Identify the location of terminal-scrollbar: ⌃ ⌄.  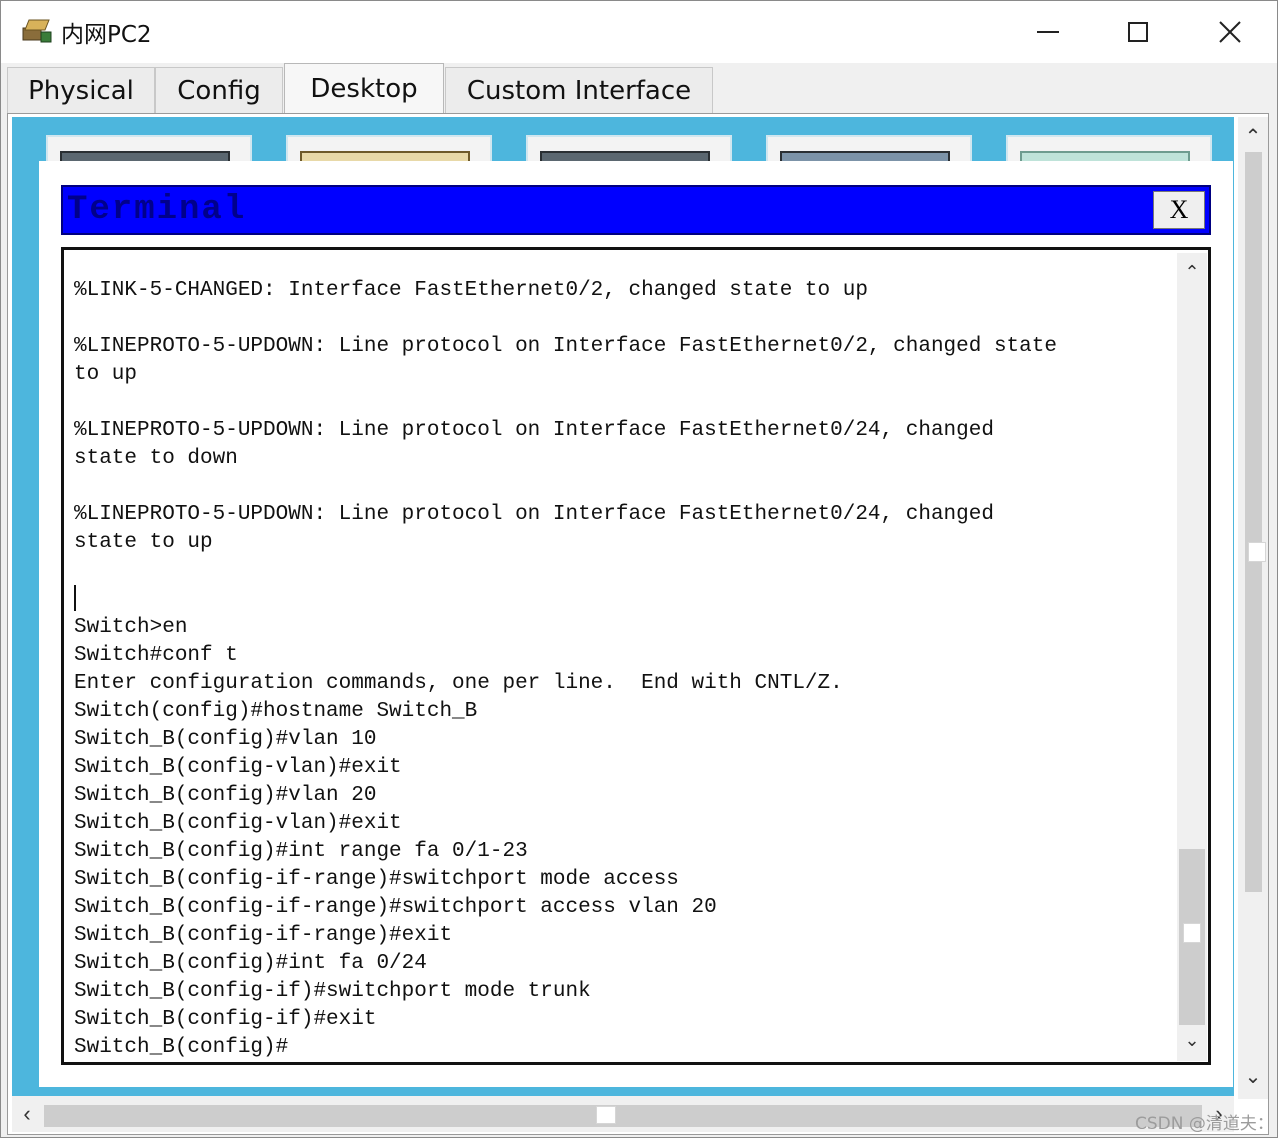
(1192, 657).